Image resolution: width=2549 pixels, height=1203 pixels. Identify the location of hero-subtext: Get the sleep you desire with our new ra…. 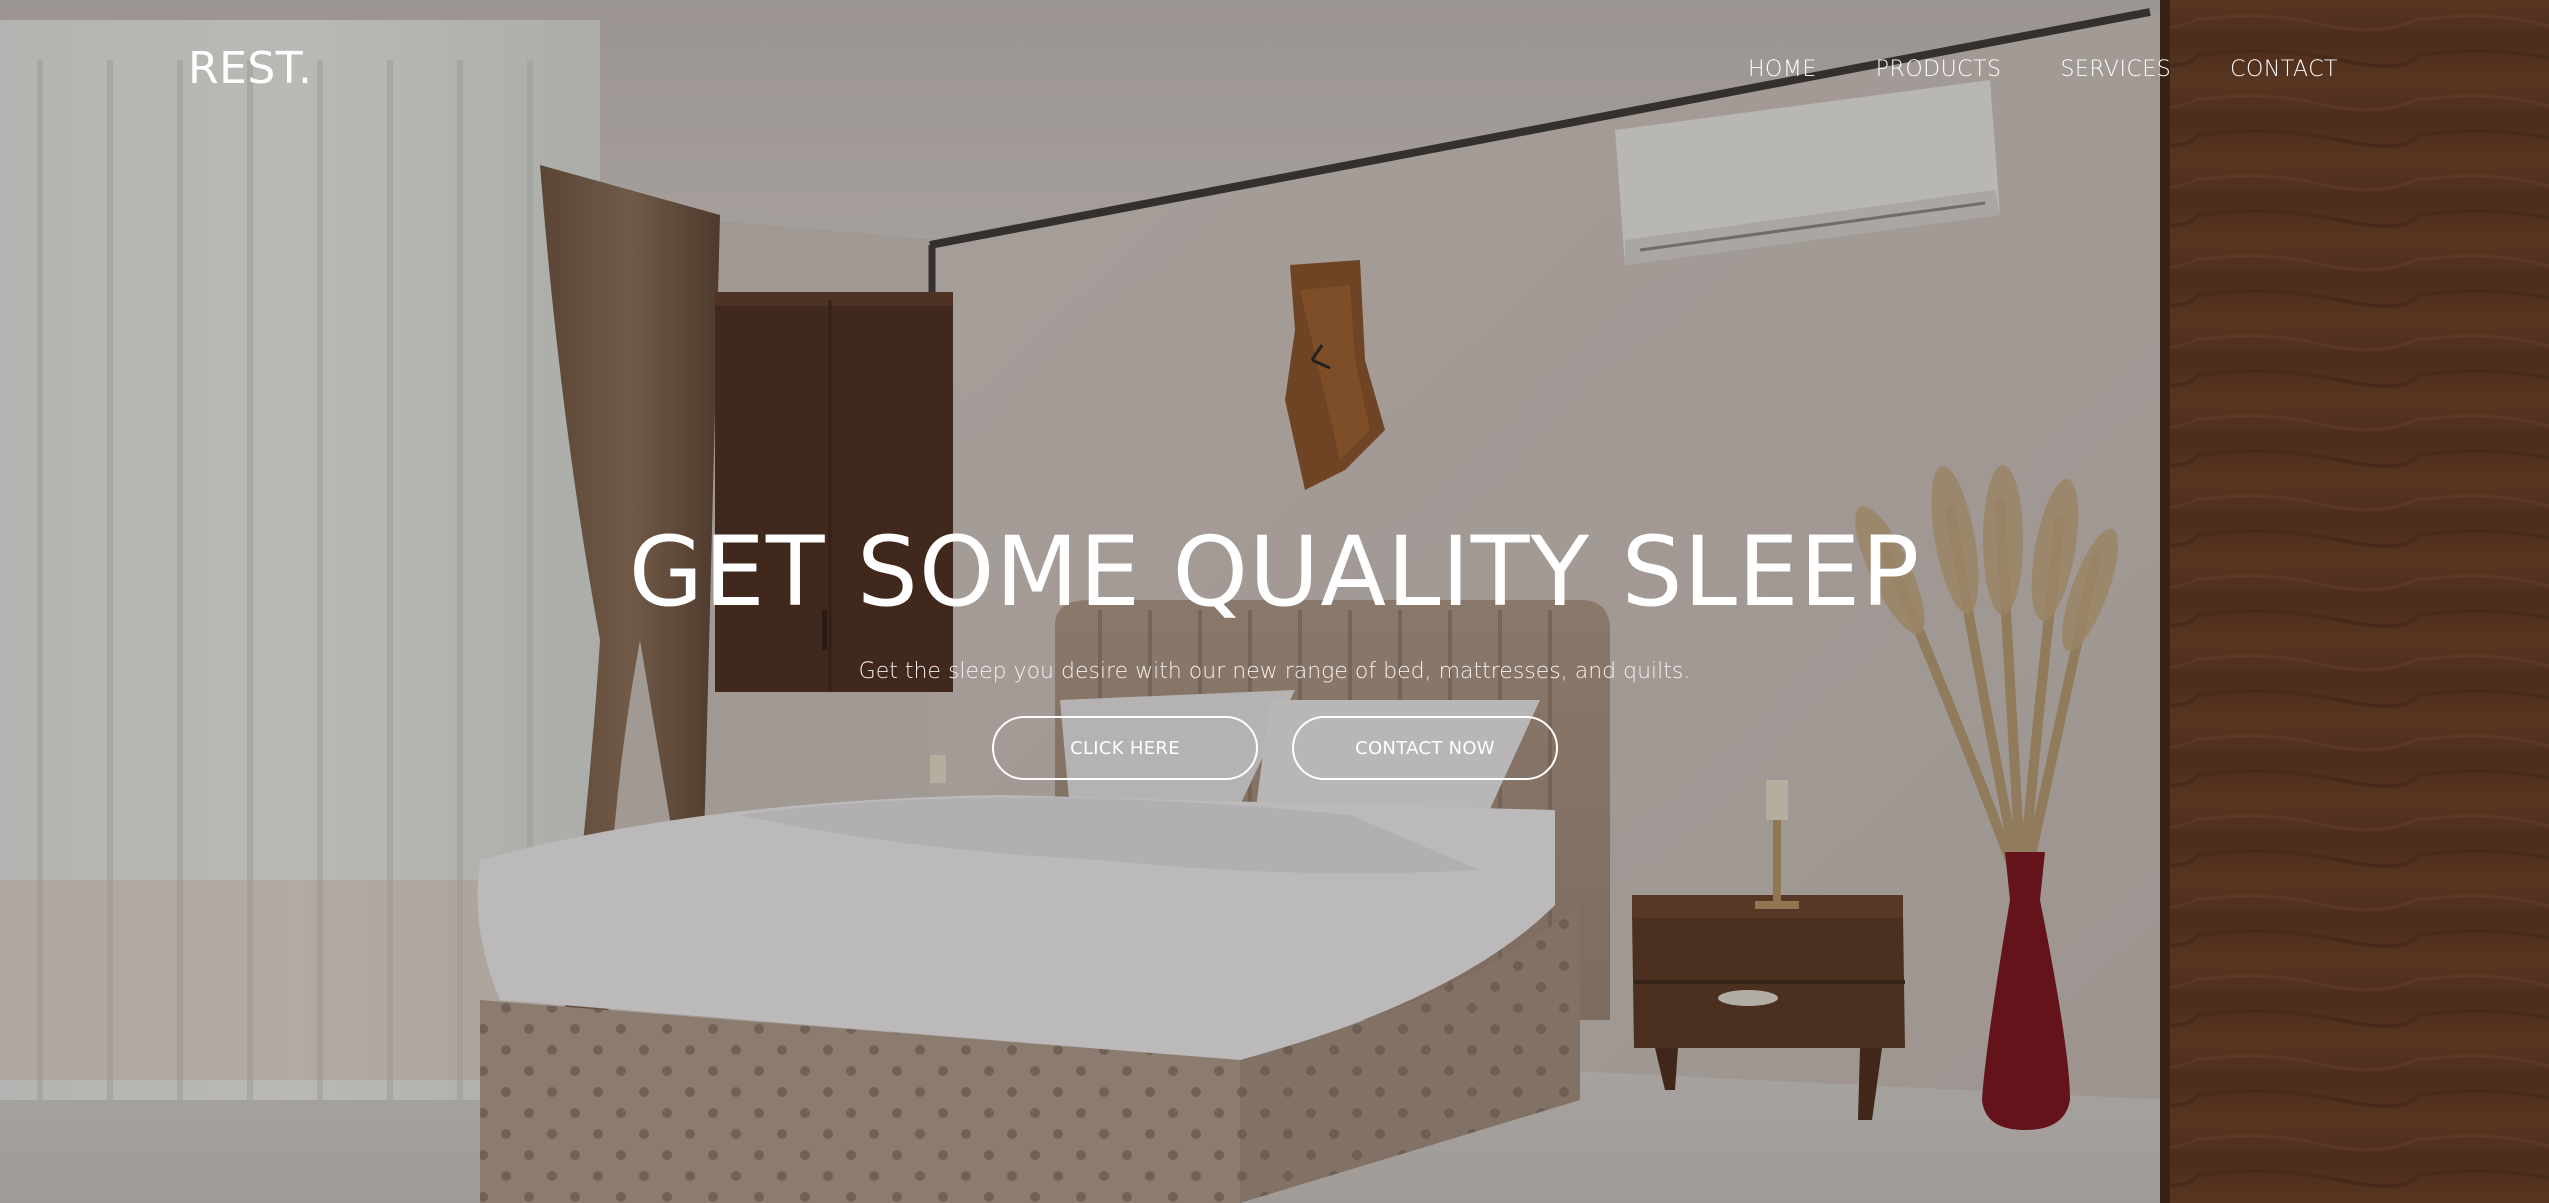
(1274, 671).